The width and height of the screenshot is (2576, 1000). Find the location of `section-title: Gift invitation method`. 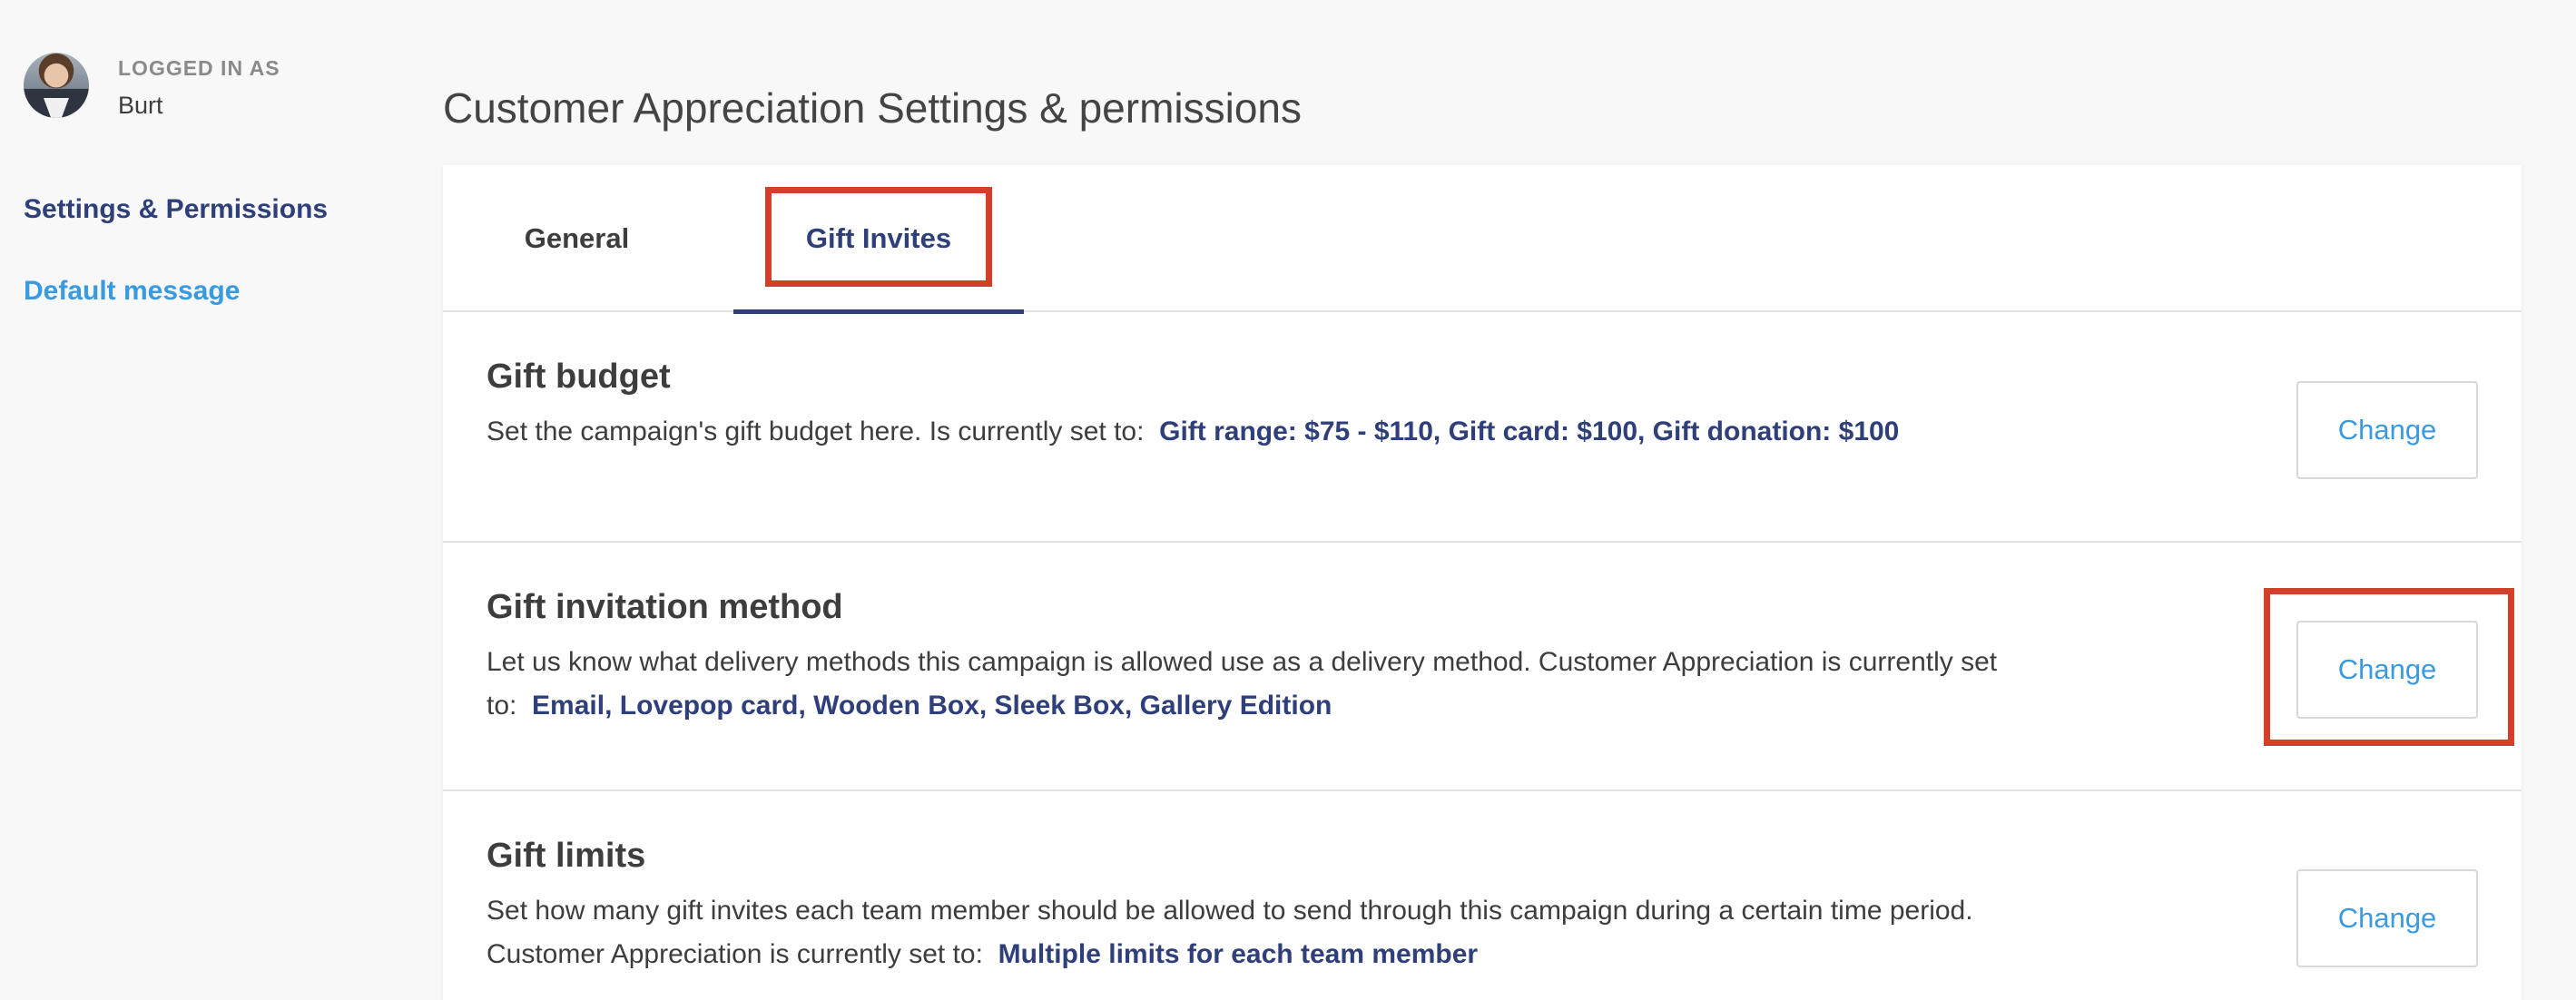

section-title: Gift invitation method is located at coordinates (665, 607).